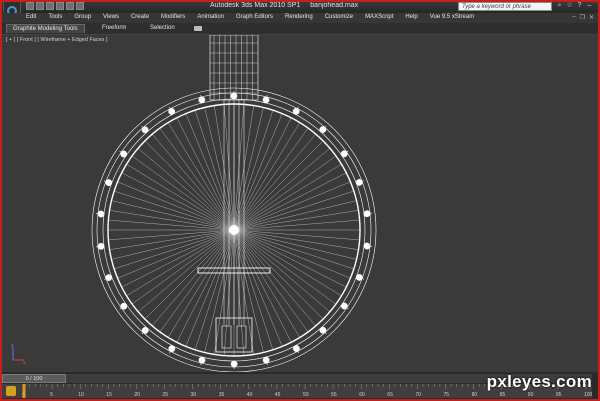 This screenshot has width=600, height=401. I want to click on project-folder-icon, so click(80, 6).